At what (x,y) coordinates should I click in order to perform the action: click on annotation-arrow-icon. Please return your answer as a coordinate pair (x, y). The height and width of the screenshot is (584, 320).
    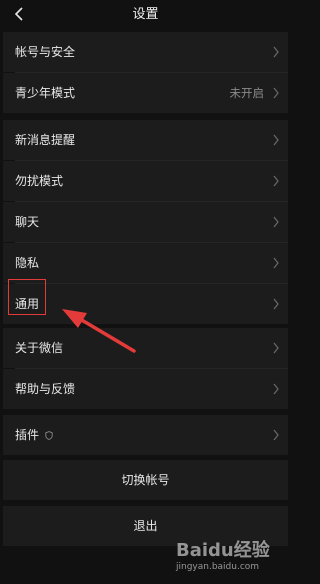
    Looking at the image, I should click on (99, 331).